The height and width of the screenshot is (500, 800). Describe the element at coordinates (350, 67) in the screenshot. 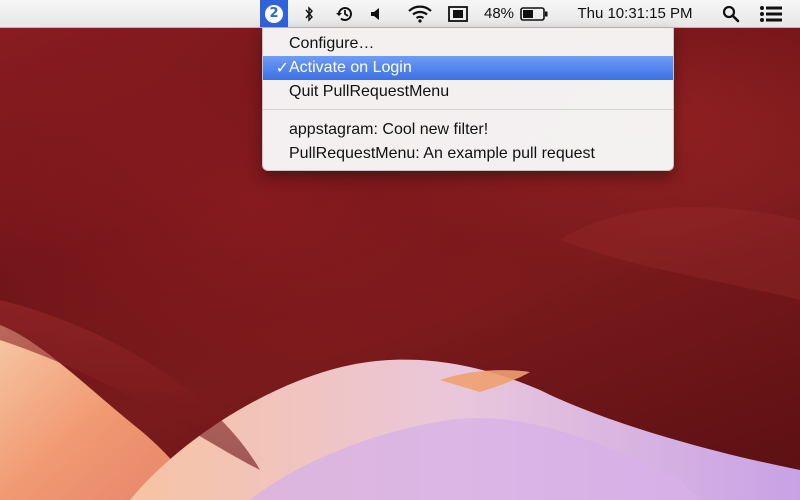

I see `menu-item-label: Activate on Login` at that location.